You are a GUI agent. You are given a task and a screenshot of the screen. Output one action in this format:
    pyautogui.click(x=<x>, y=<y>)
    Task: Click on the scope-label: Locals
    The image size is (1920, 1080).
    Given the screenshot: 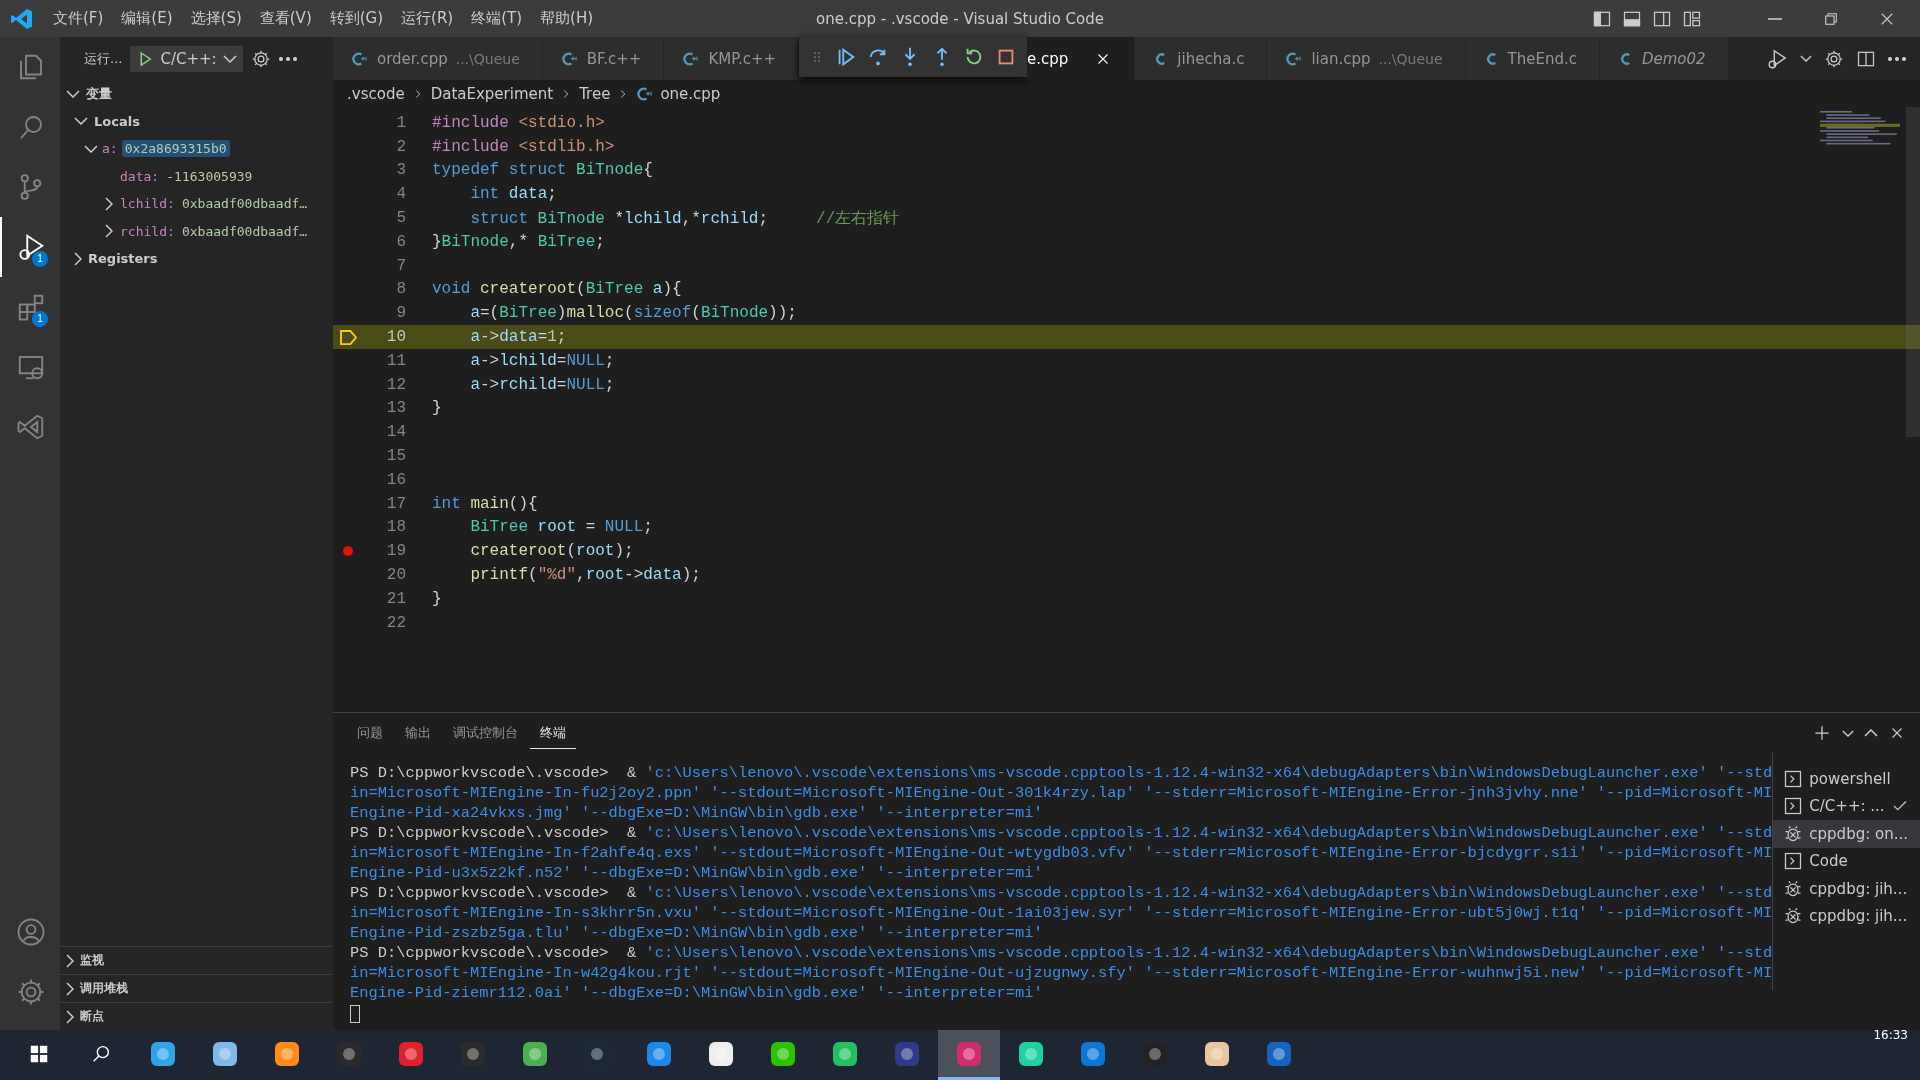 What is the action you would take?
    pyautogui.click(x=117, y=121)
    